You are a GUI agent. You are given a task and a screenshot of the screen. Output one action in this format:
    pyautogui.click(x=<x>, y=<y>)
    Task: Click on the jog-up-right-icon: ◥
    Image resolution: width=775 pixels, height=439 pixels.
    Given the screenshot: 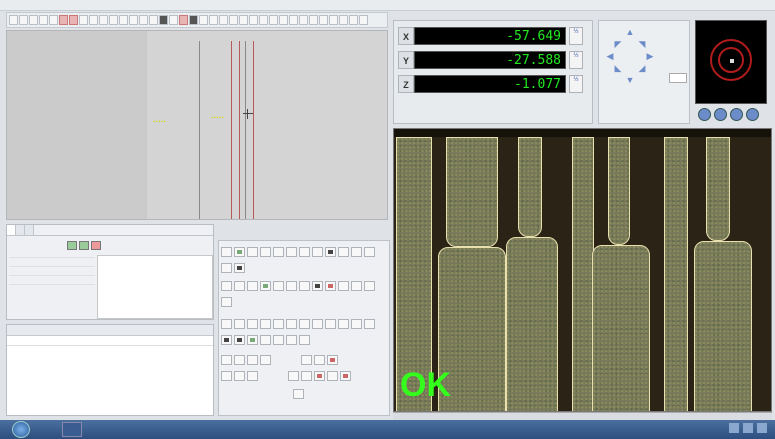 What is the action you would take?
    pyautogui.click(x=642, y=44)
    